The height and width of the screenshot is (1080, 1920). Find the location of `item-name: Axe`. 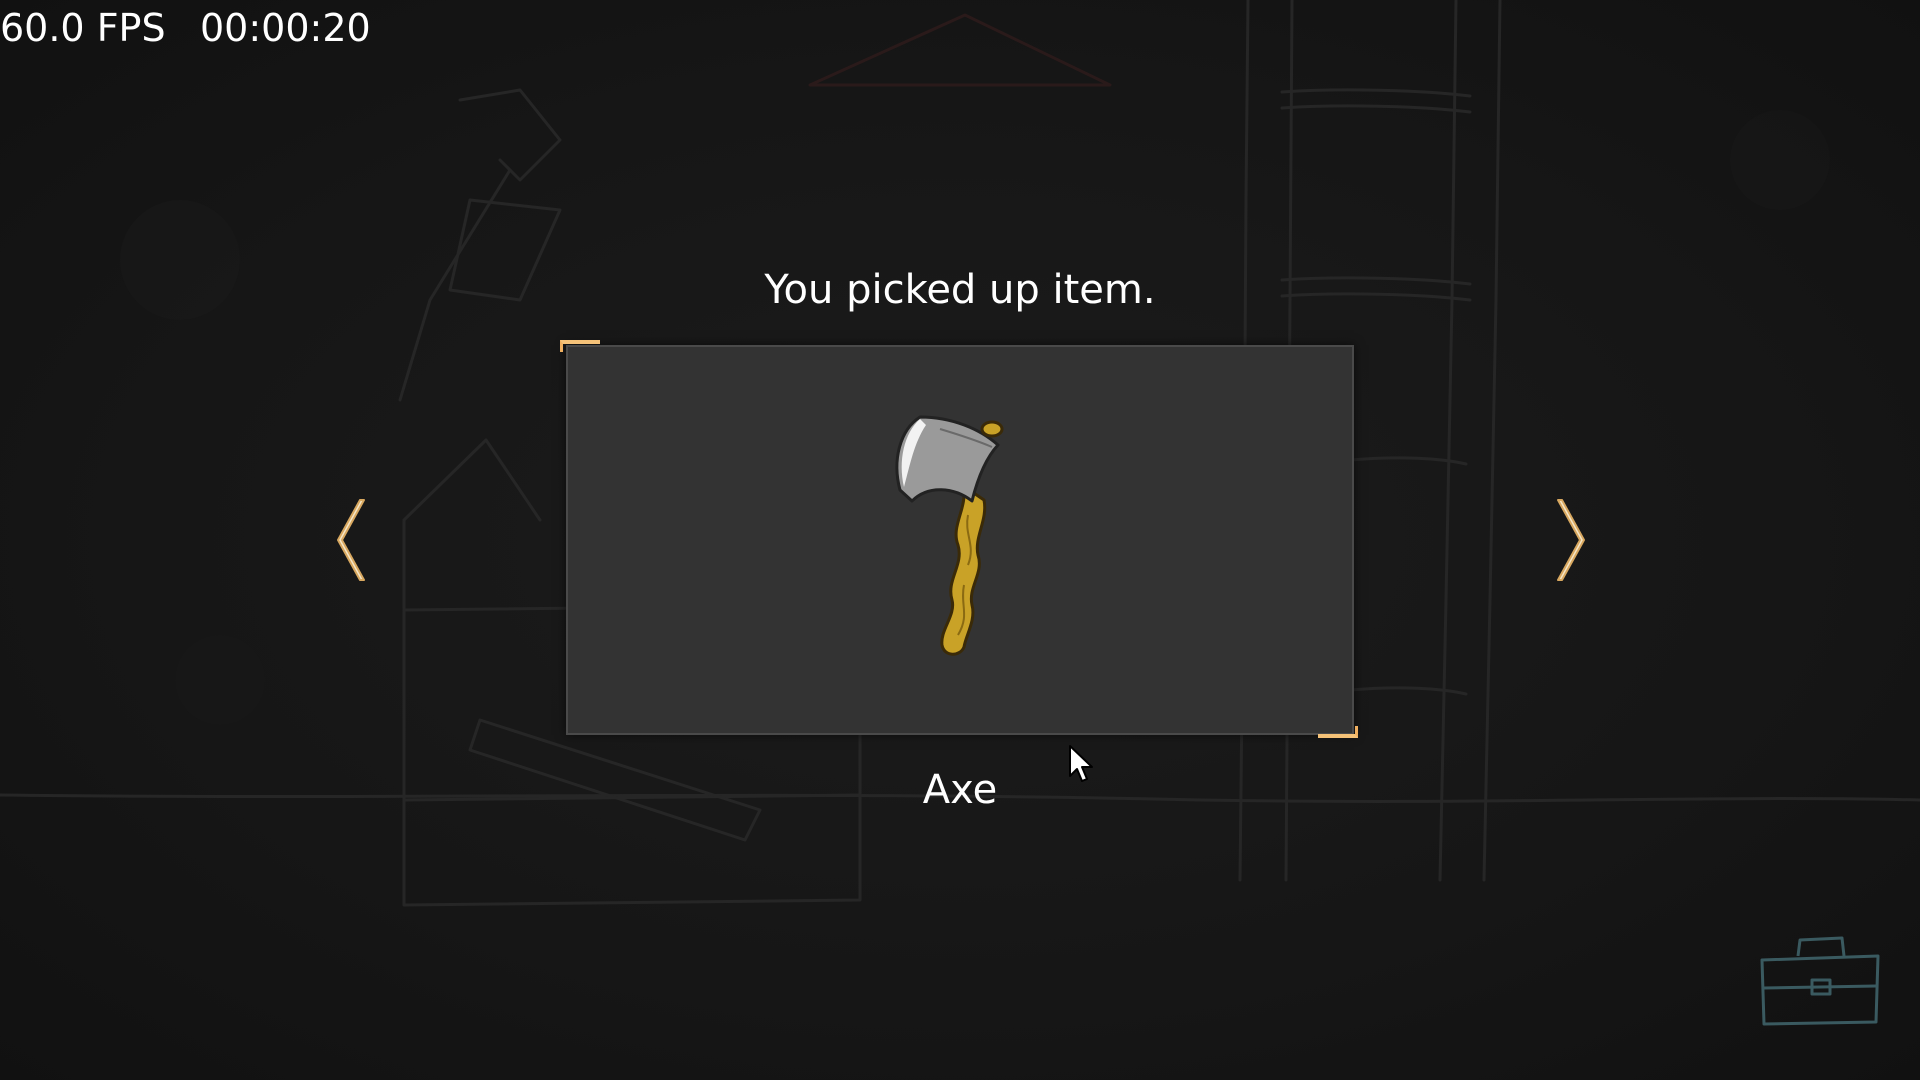

item-name: Axe is located at coordinates (960, 790).